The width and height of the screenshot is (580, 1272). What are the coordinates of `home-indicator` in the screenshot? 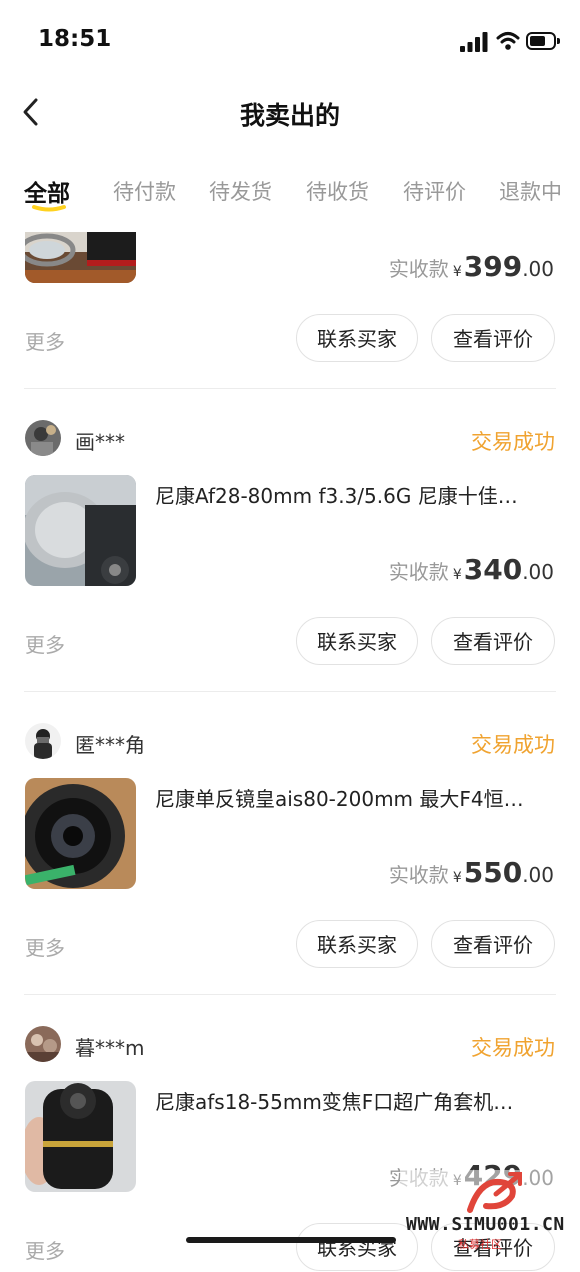 It's located at (291, 1240).